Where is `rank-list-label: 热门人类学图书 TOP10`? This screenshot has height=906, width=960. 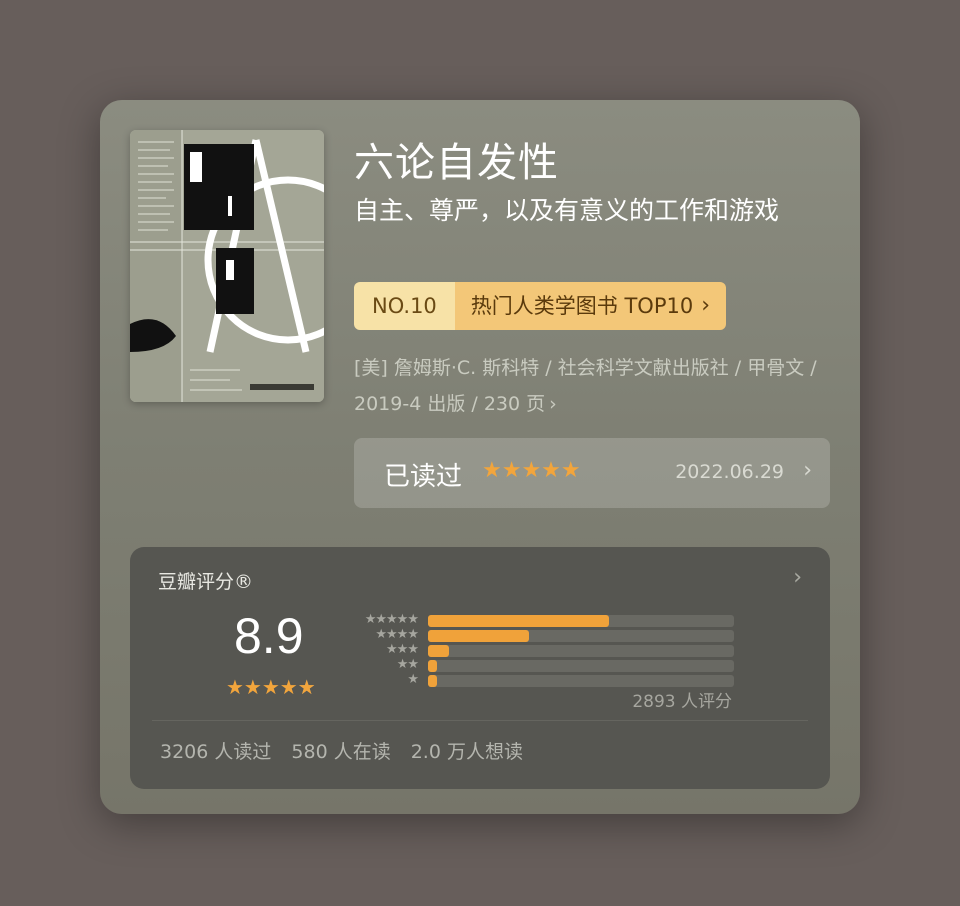 rank-list-label: 热门人类学图书 TOP10 is located at coordinates (582, 306).